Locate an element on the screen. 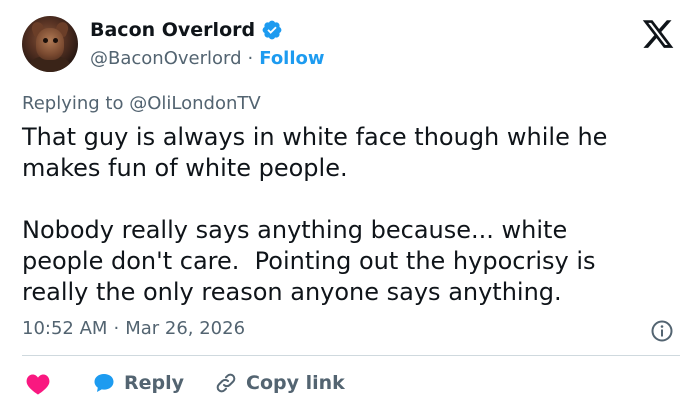 The image size is (700, 410). reply-button: Reply is located at coordinates (138, 383).